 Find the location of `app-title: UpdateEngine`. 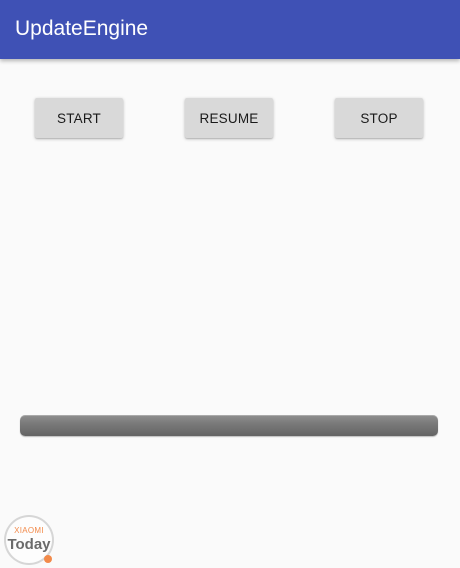

app-title: UpdateEngine is located at coordinates (82, 28).